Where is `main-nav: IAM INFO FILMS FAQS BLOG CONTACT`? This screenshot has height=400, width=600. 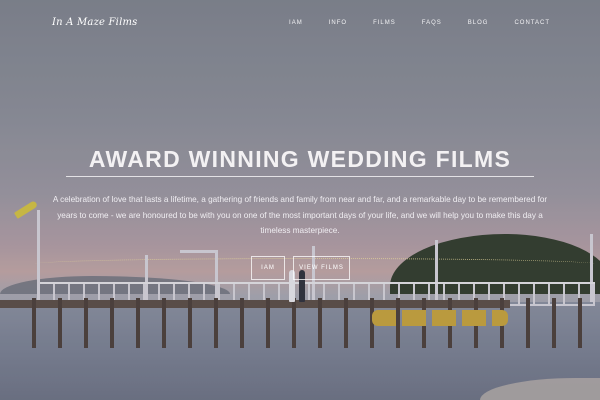 main-nav: IAM INFO FILMS FAQS BLOG CONTACT is located at coordinates (406, 23).